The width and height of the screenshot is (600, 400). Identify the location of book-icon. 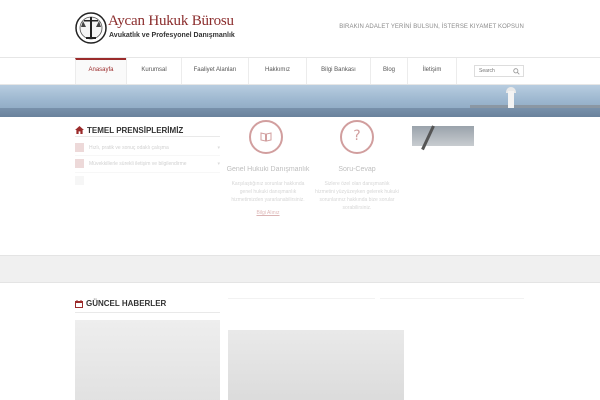
(266, 137).